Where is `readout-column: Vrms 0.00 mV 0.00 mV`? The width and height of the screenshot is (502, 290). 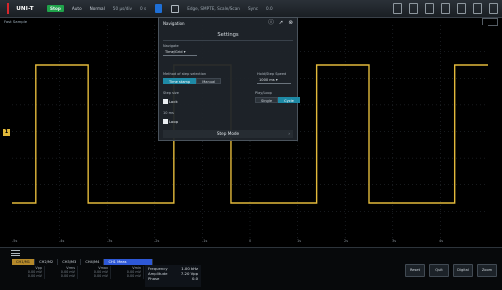
readout-column: Vrms 0.00 mV 0.00 mV is located at coordinates (61, 272).